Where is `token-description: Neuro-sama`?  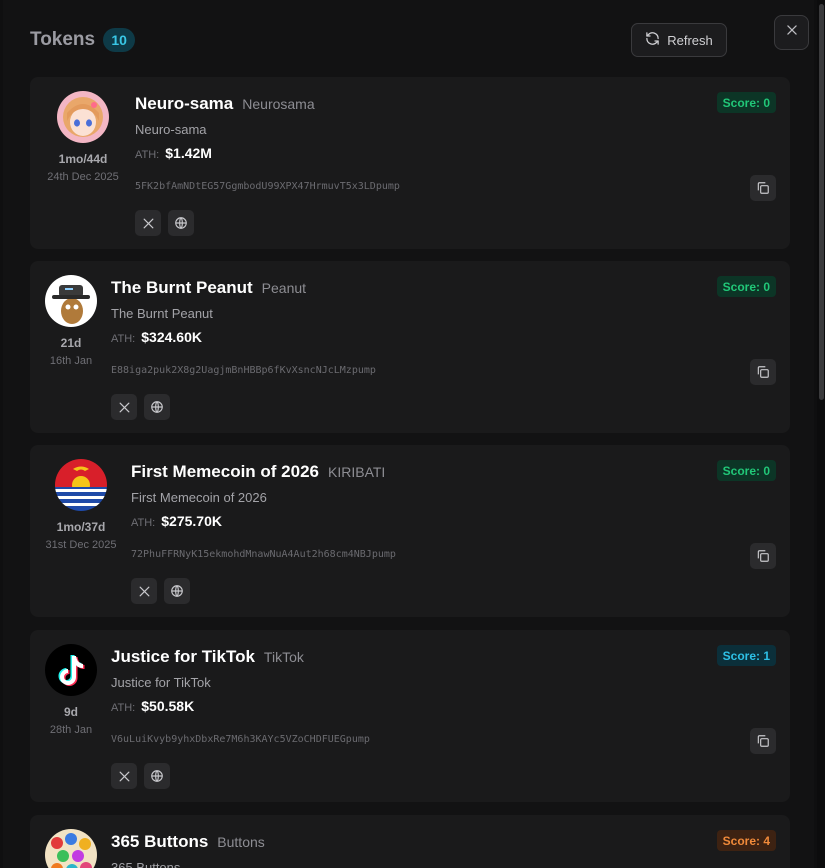 token-description: Neuro-sama is located at coordinates (171, 129).